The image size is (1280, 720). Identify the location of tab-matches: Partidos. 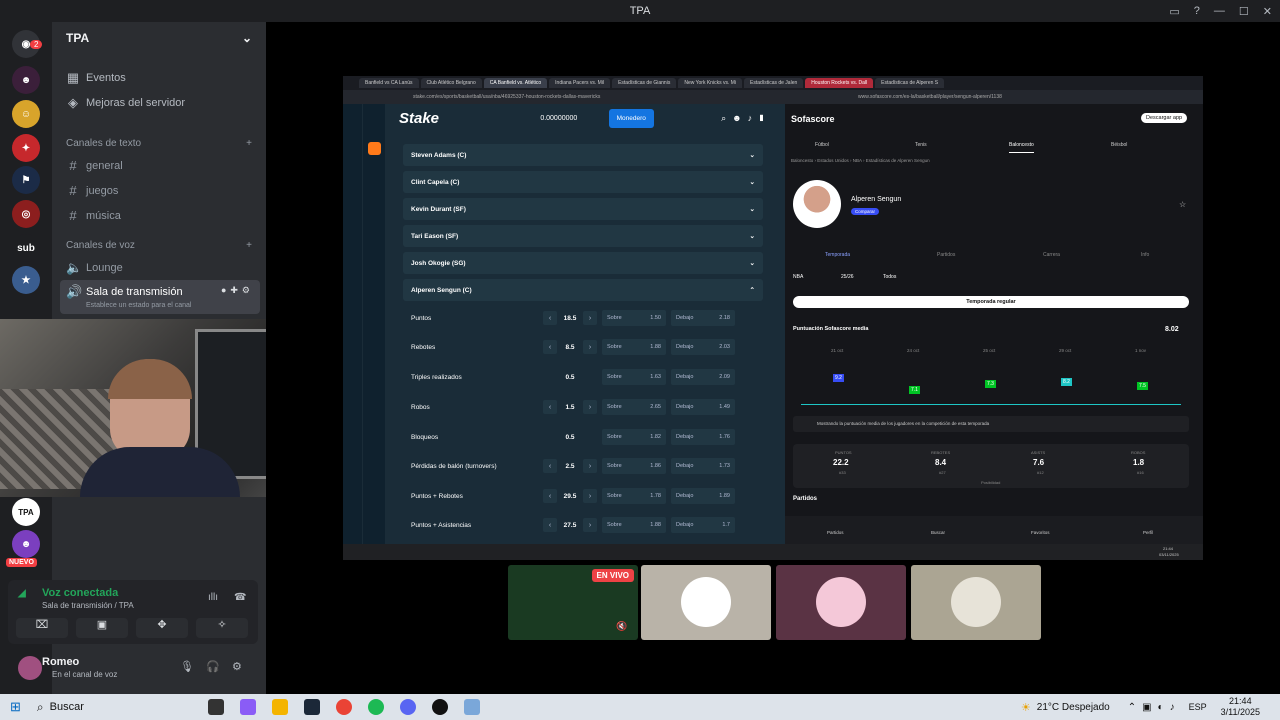
(946, 255).